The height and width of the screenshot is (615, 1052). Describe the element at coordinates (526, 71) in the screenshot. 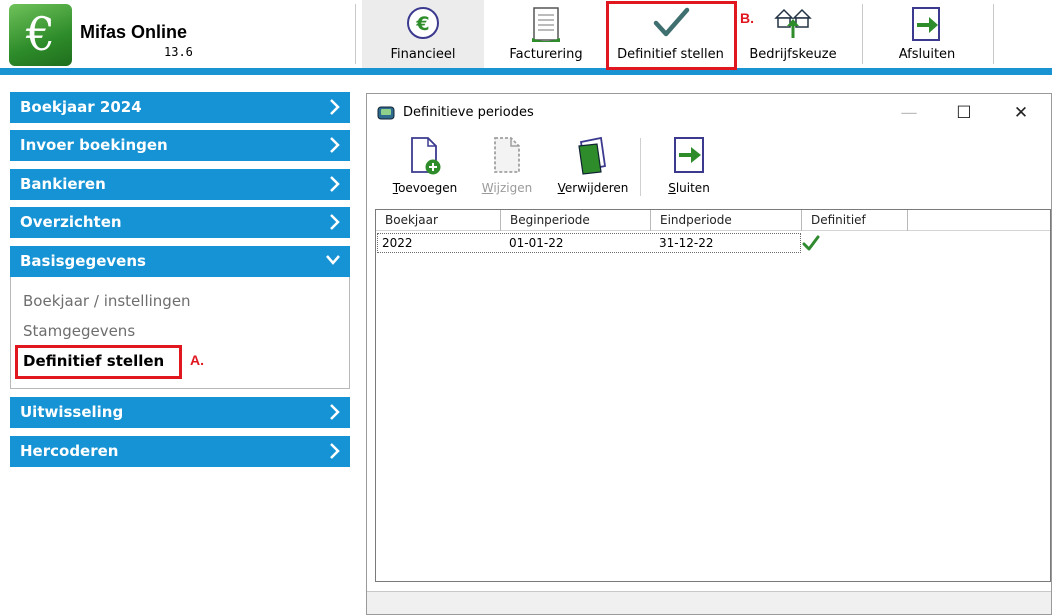

I see `toolbar-accent-bar` at that location.